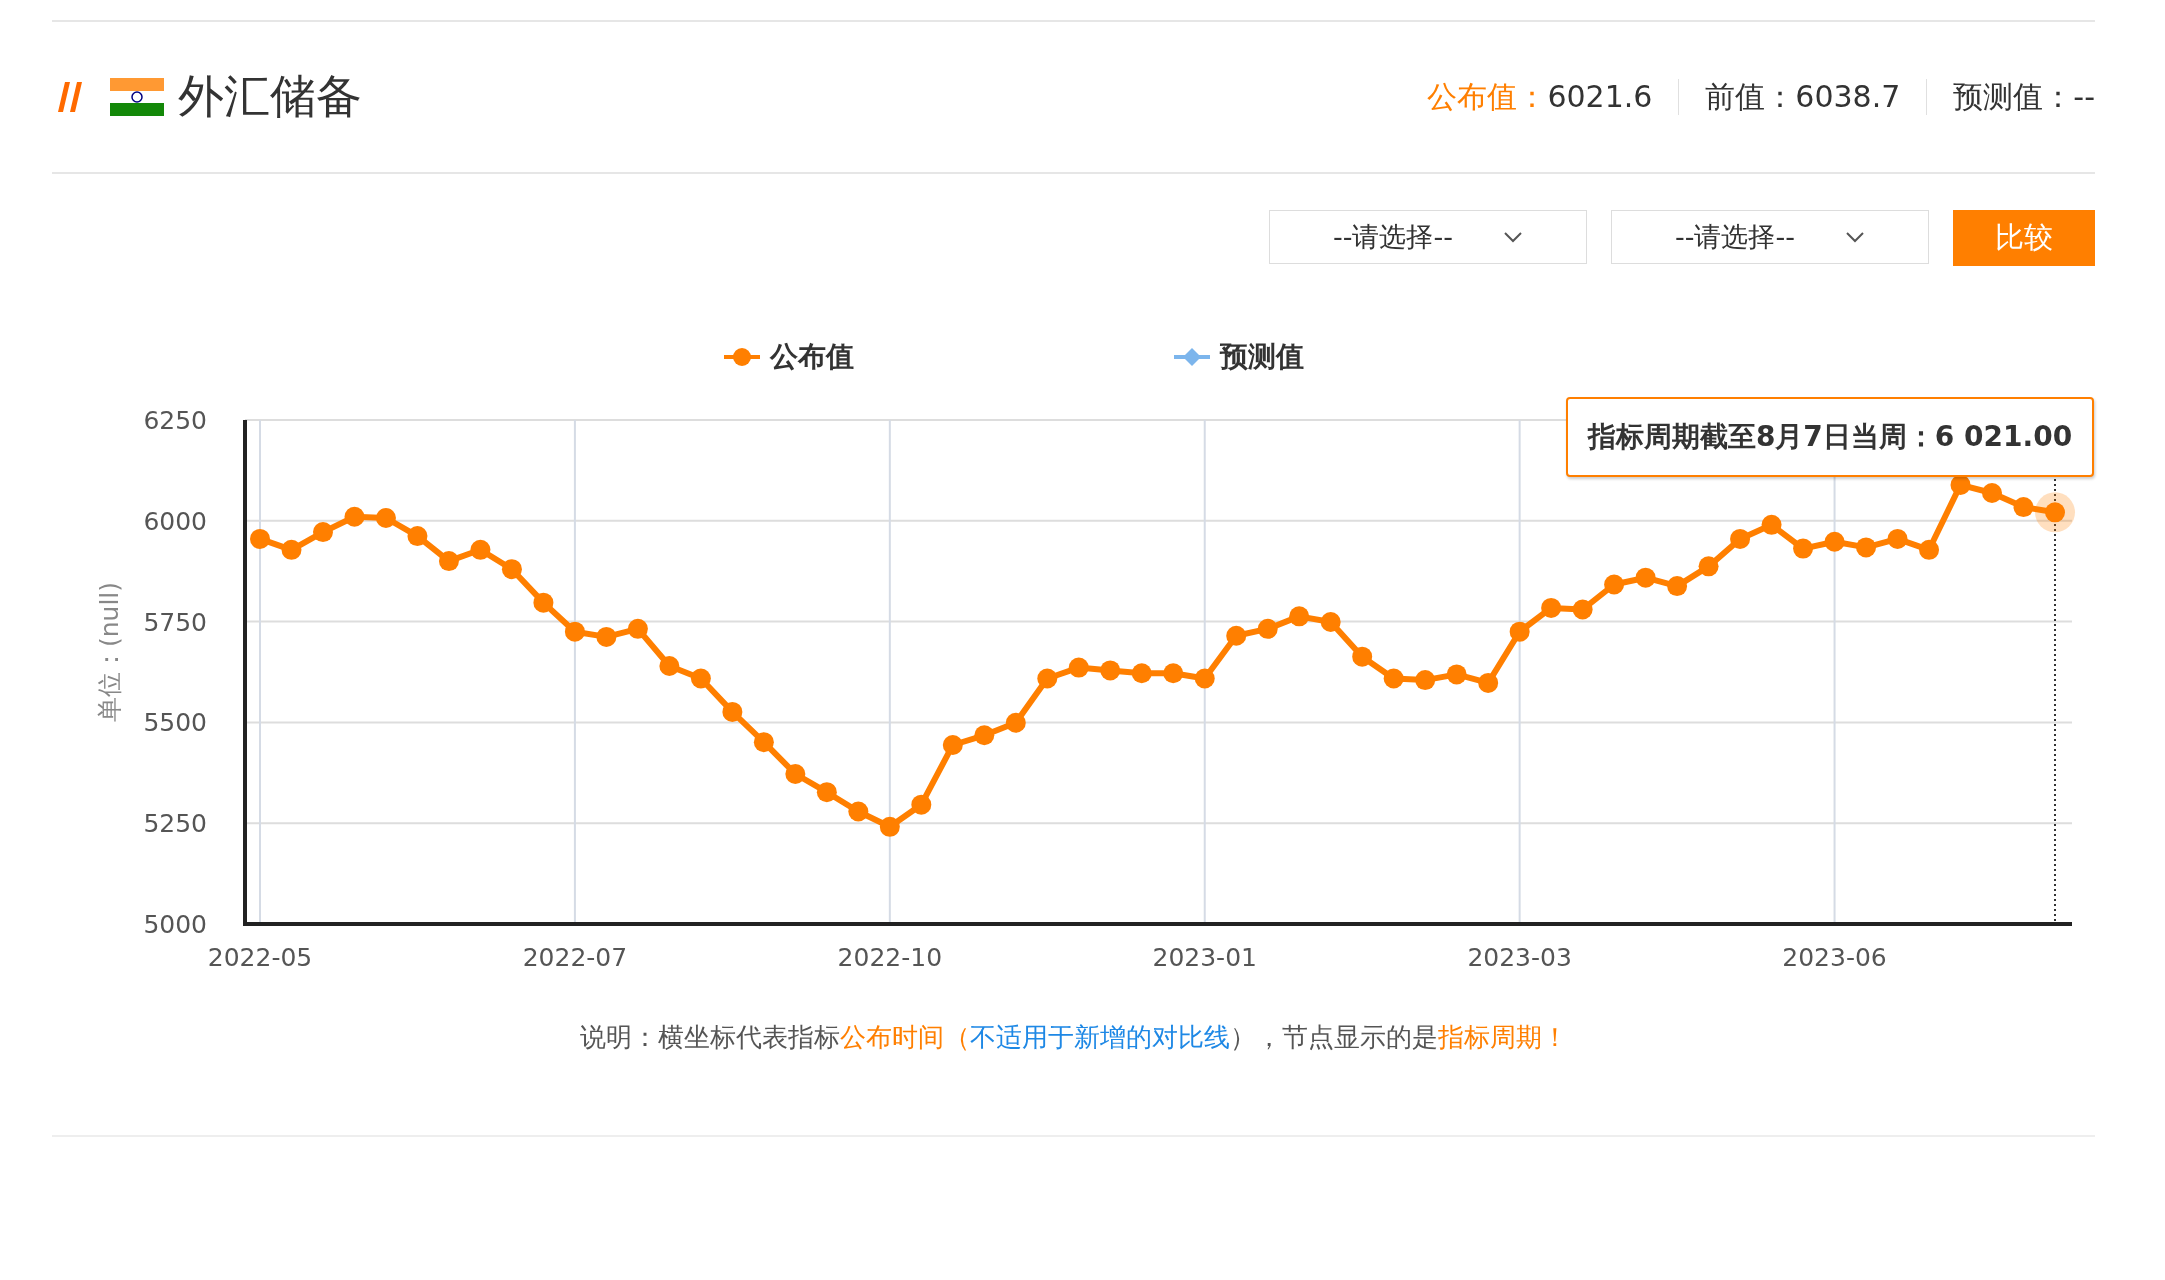  Describe the element at coordinates (890, 957) in the screenshot. I see `x-axis-label: 2022-10` at that location.